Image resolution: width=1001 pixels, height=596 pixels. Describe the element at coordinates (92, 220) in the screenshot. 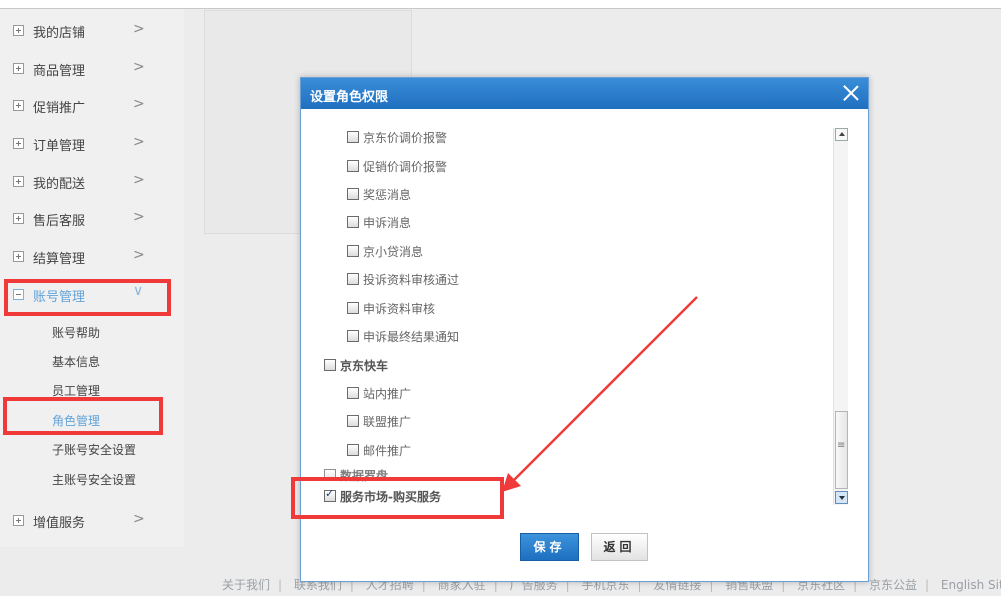

I see `sidebar-item-after-sales: 售后客服 >` at that location.